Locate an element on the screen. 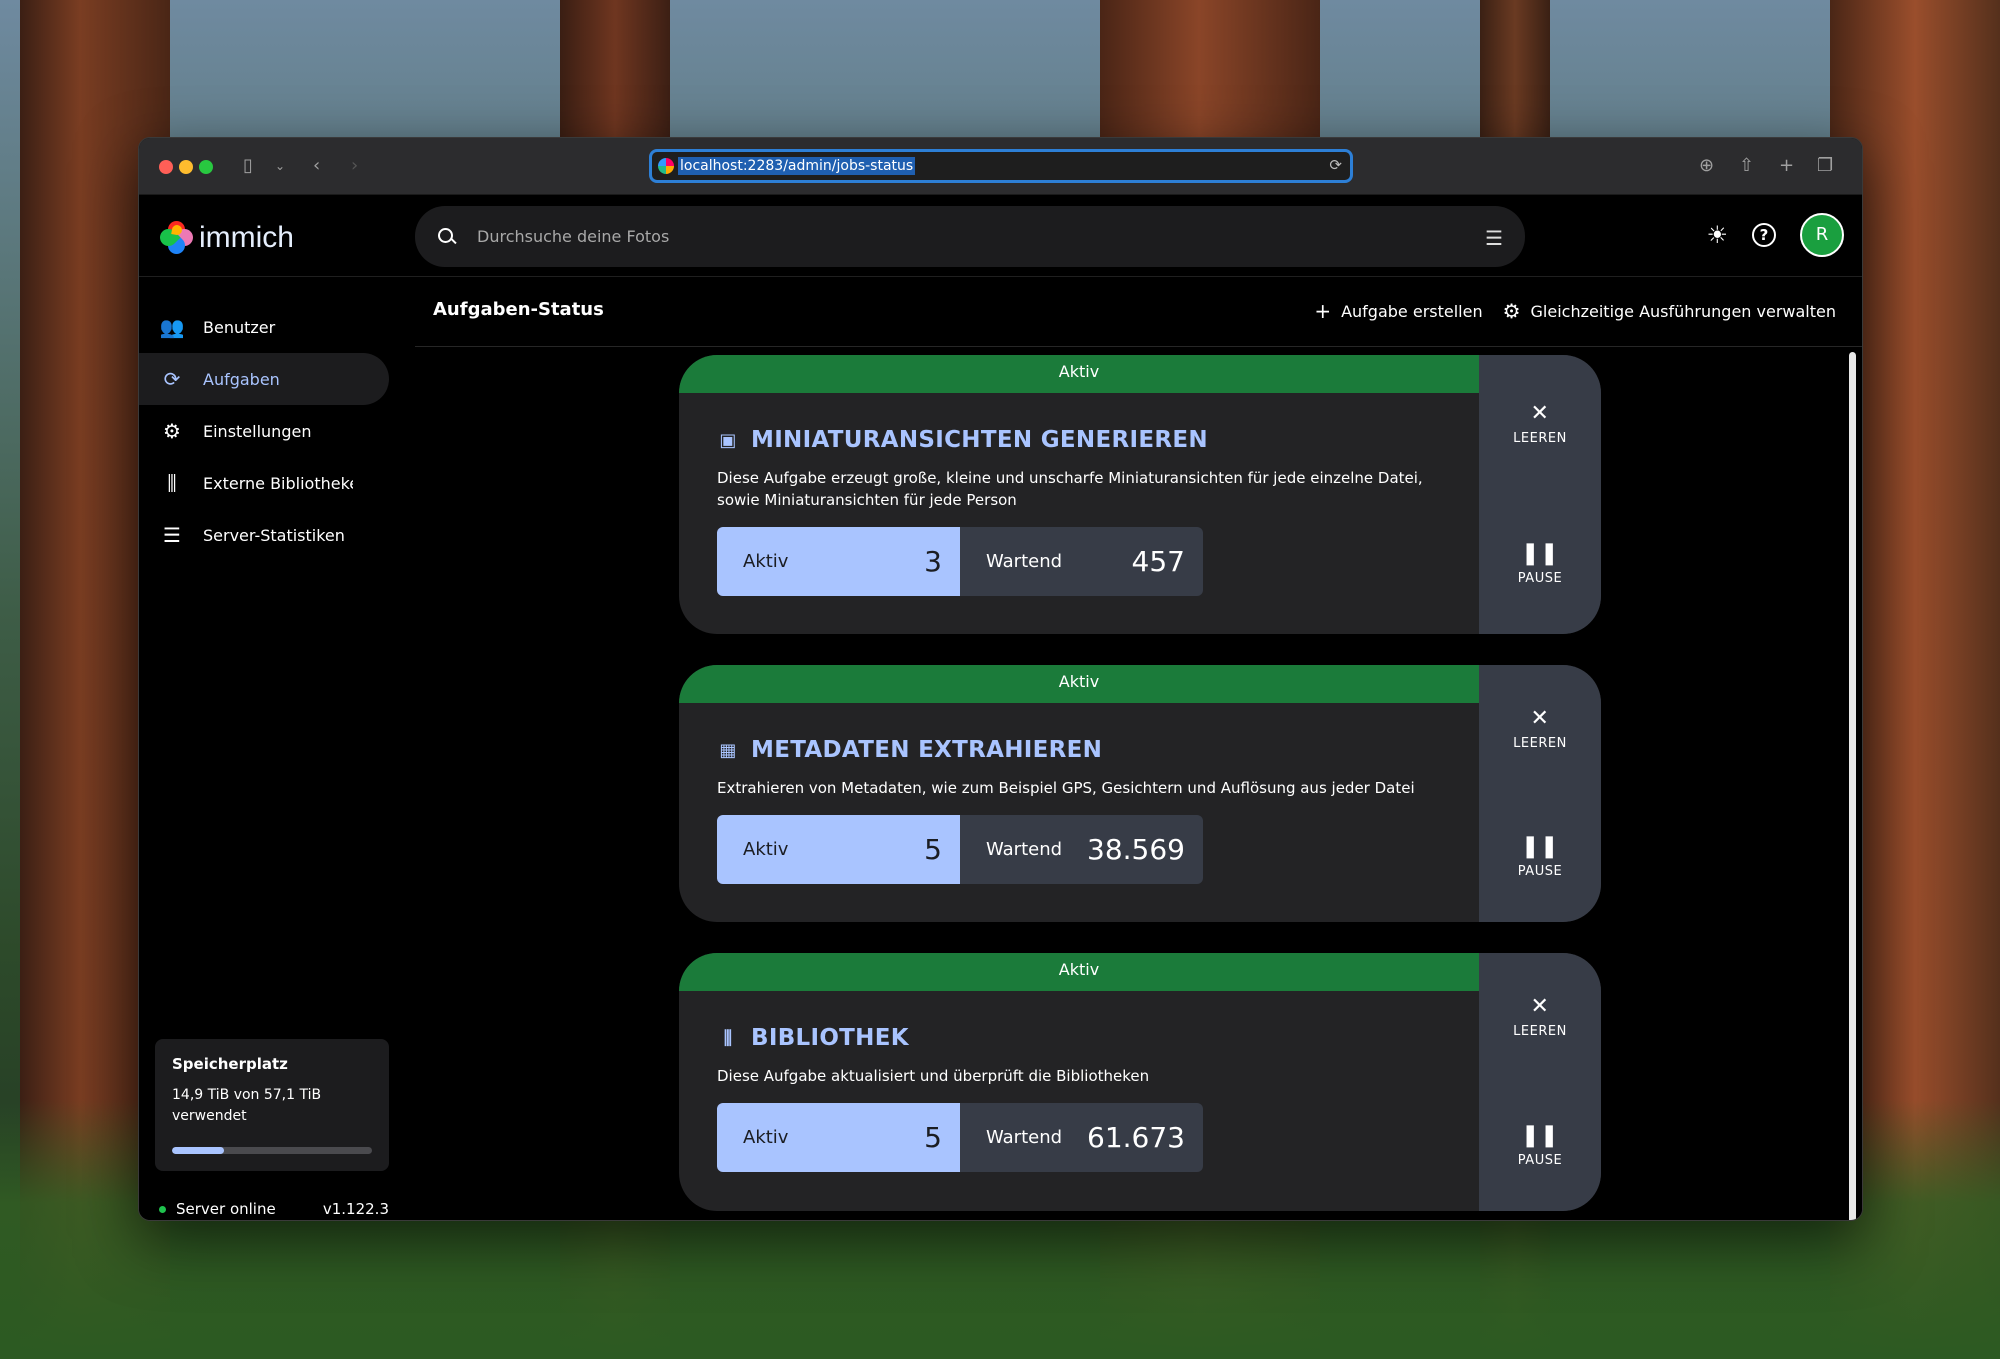 The width and height of the screenshot is (2000, 1359). active-count: Aktiv 3 is located at coordinates (838, 561).